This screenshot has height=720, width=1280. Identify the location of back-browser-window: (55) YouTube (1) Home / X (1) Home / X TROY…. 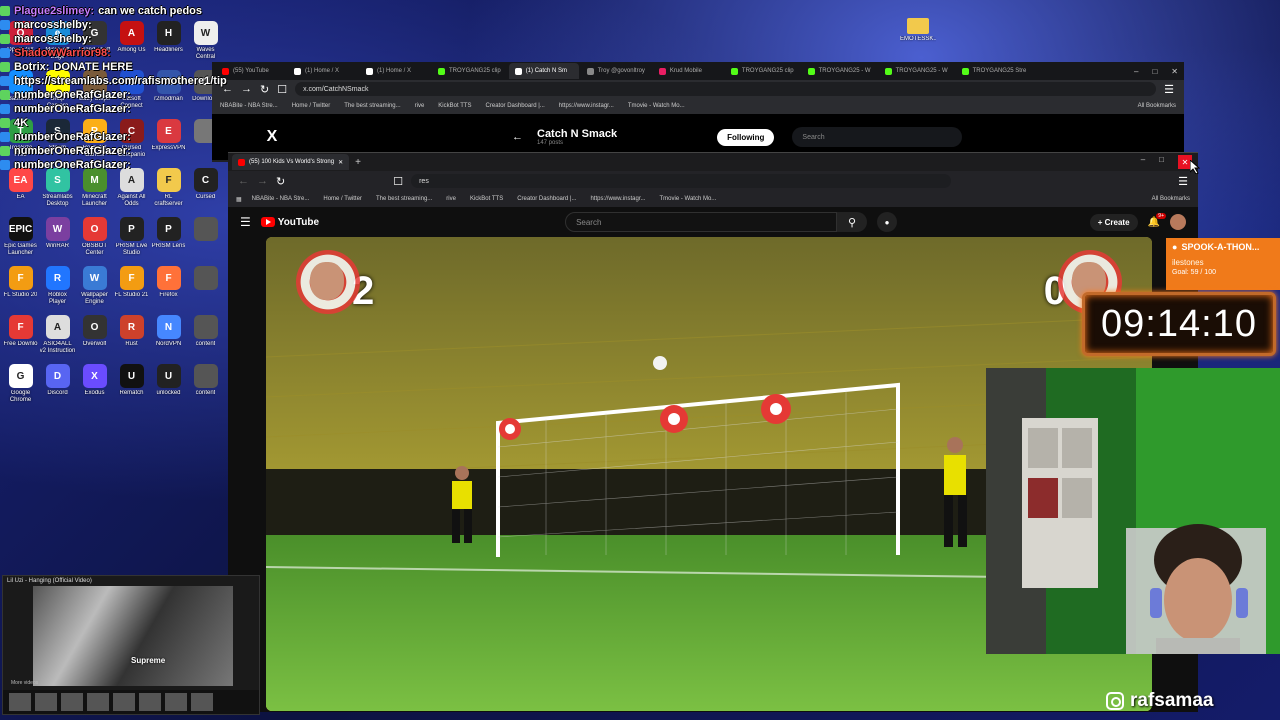
(698, 112).